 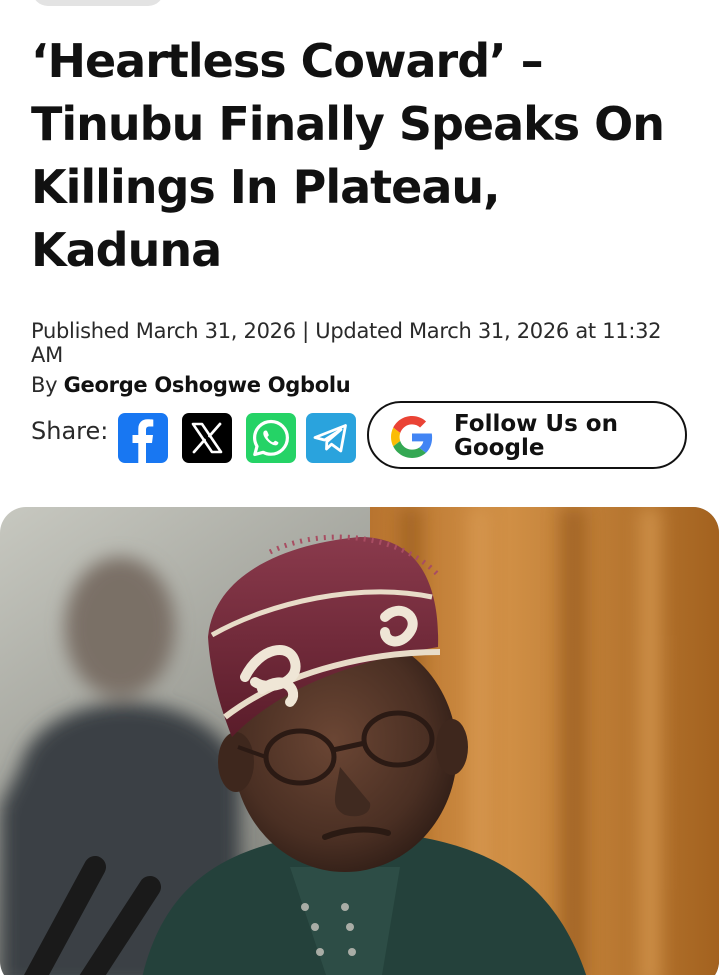 What do you see at coordinates (361, 437) in the screenshot?
I see `share-row: Share: Follow Us on Google` at bounding box center [361, 437].